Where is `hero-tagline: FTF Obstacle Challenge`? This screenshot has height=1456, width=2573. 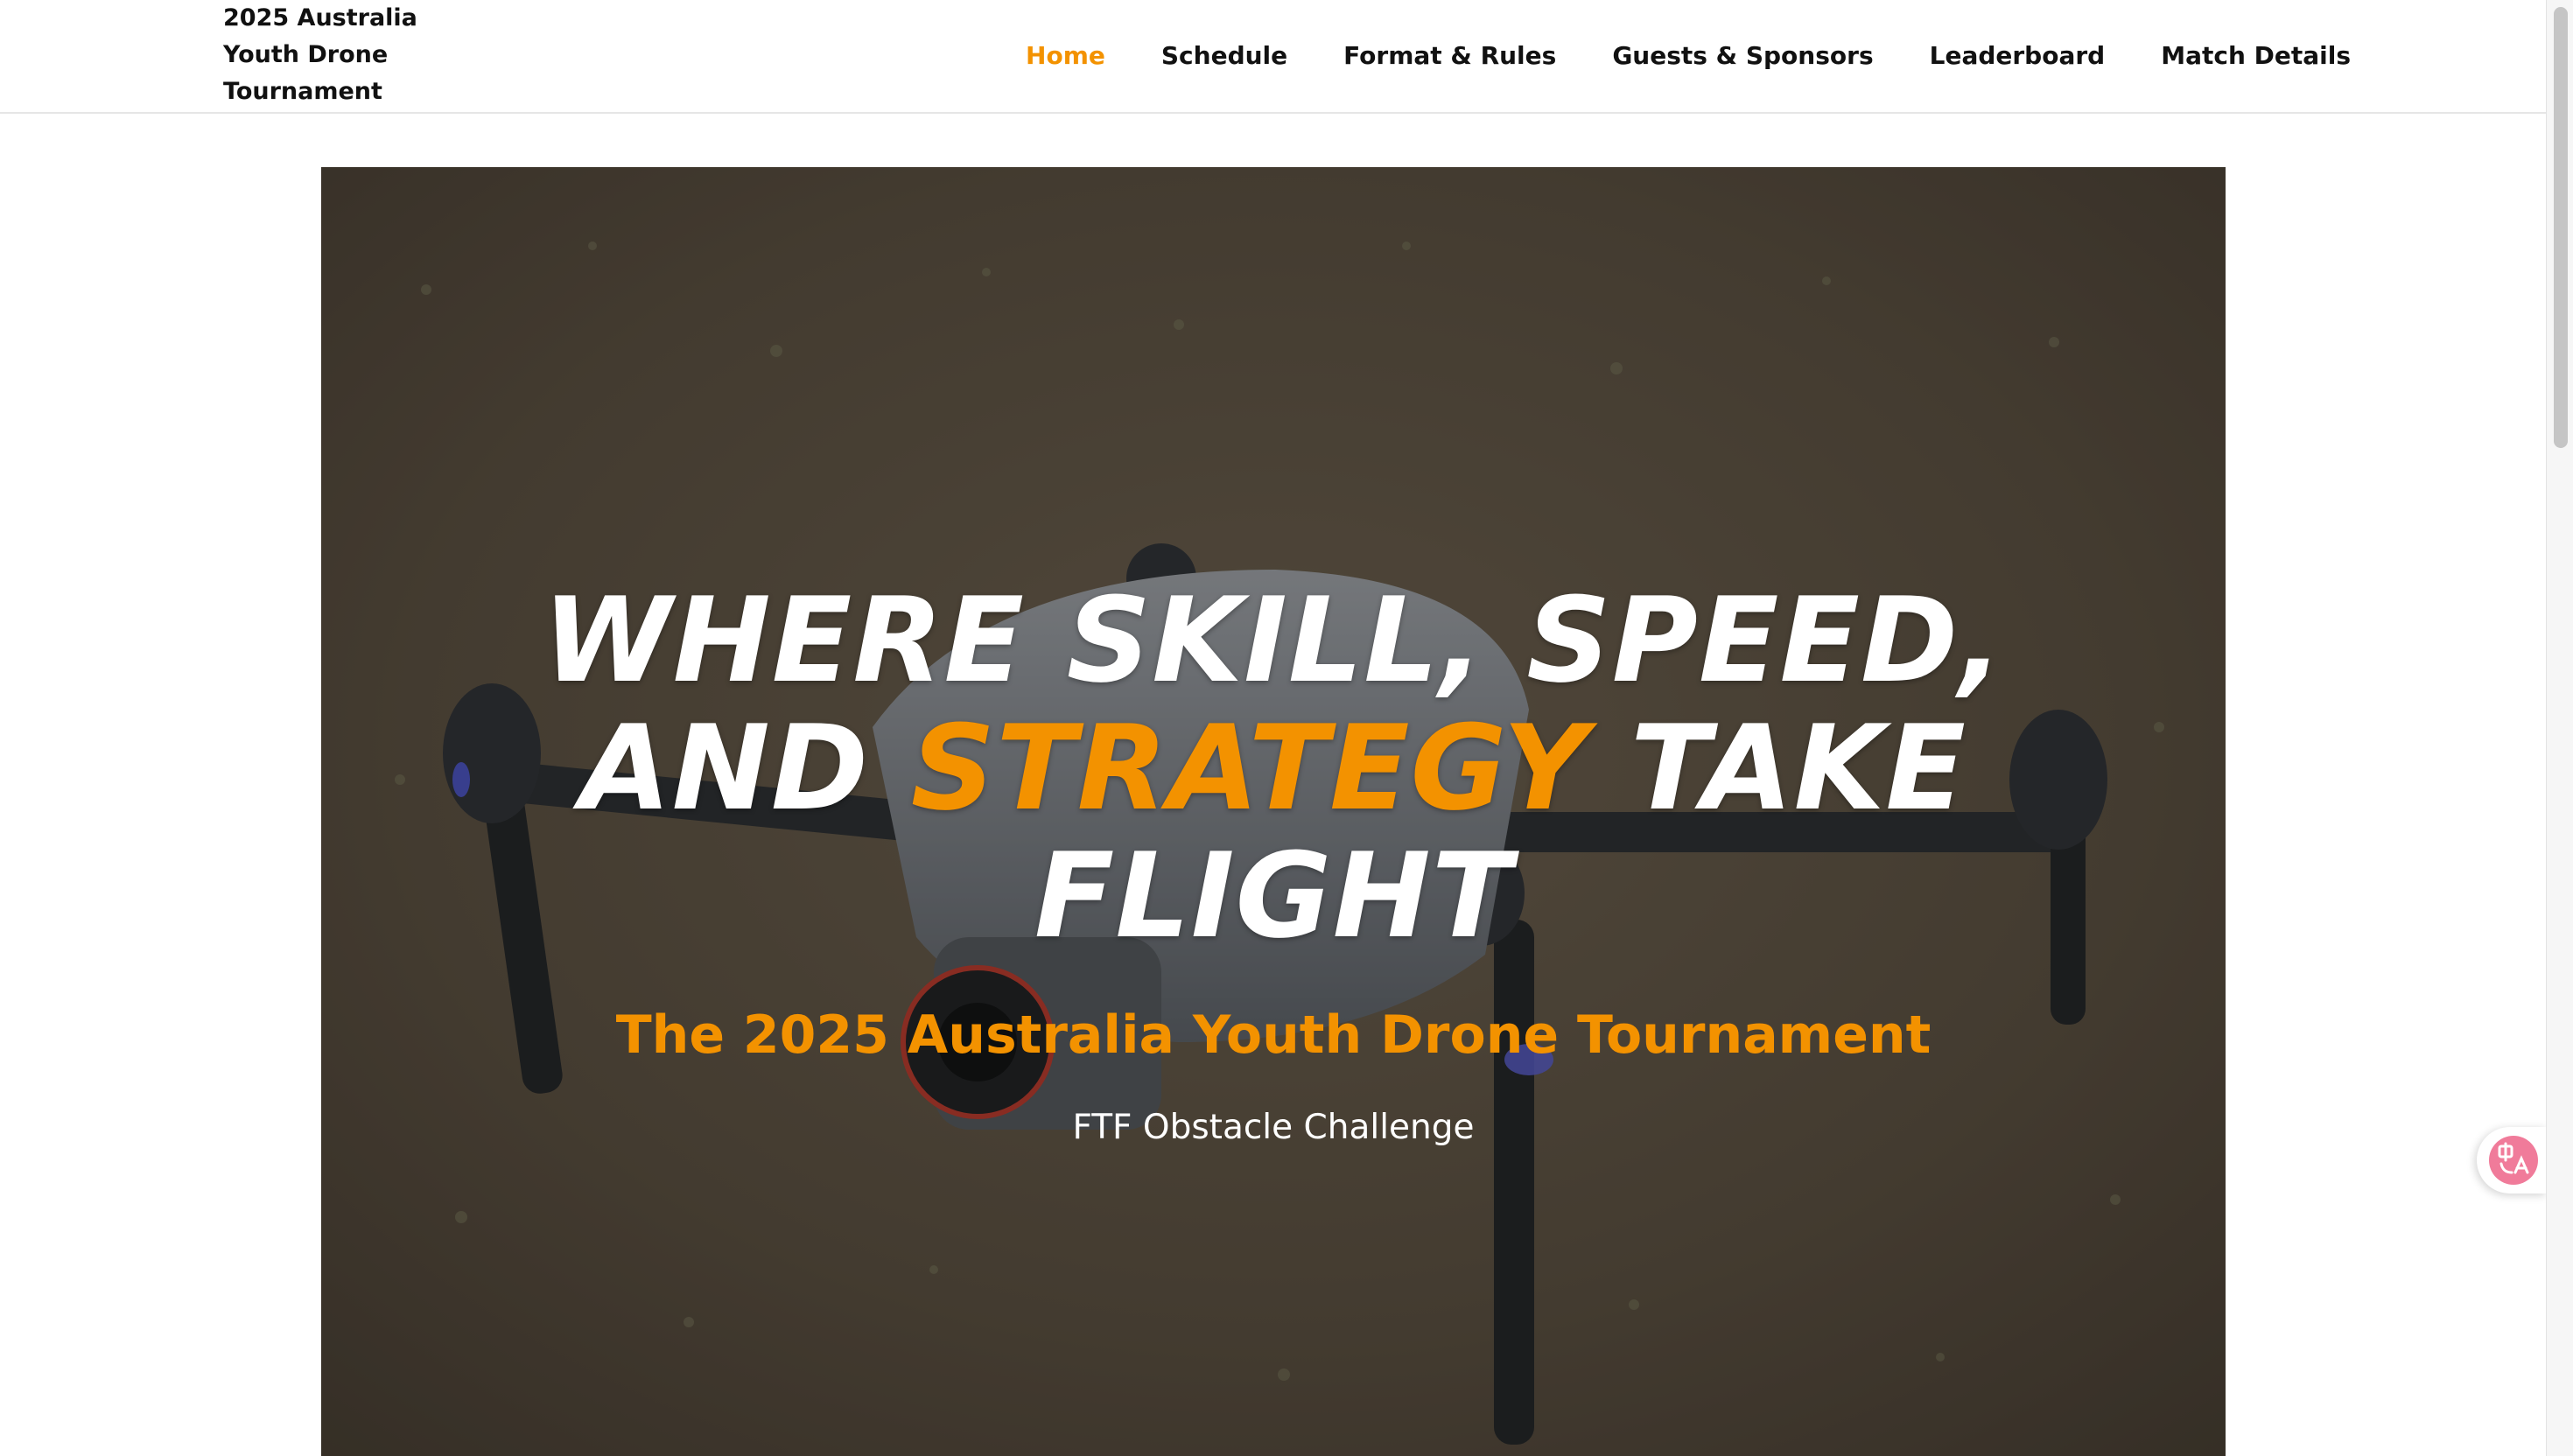
hero-tagline: FTF Obstacle Challenge is located at coordinates (1273, 1127).